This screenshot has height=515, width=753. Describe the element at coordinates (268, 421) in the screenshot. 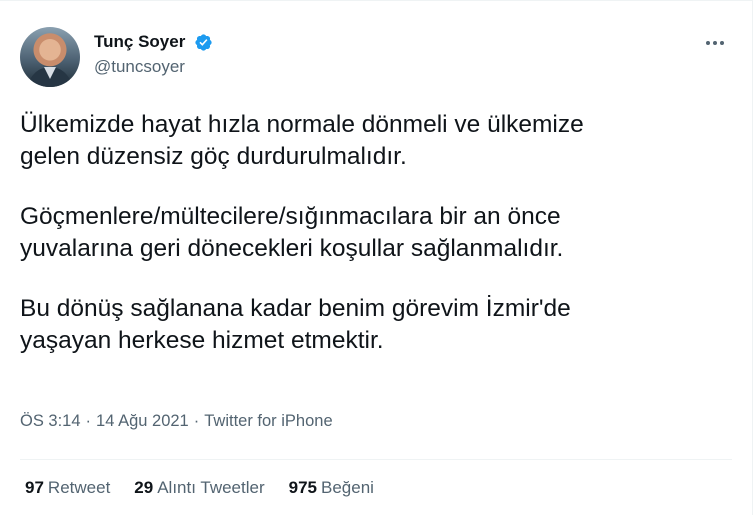

I see `tweet-source: Twitter for iPhone` at that location.